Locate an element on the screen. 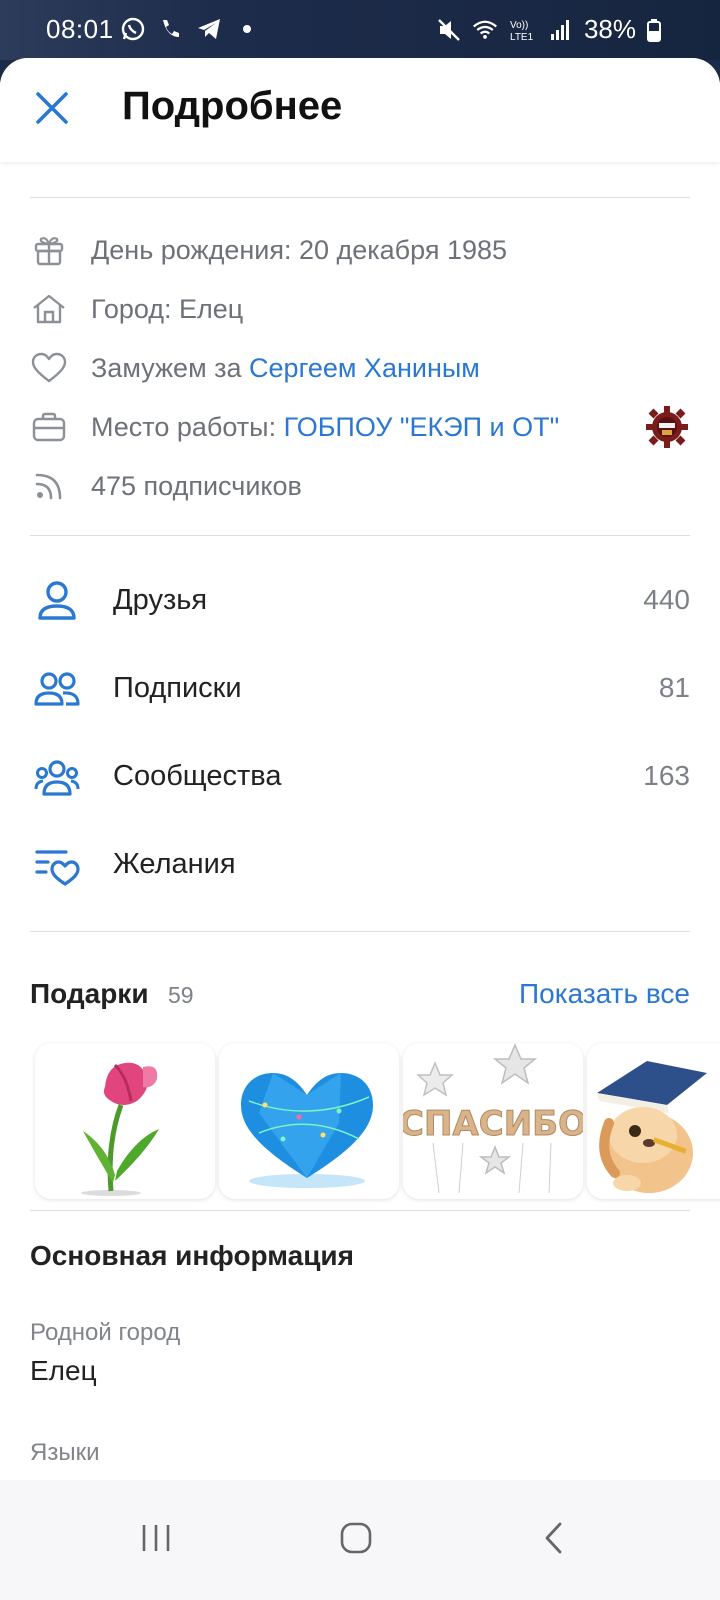 This screenshot has height=1600, width=720. battery-icon is located at coordinates (654, 30).